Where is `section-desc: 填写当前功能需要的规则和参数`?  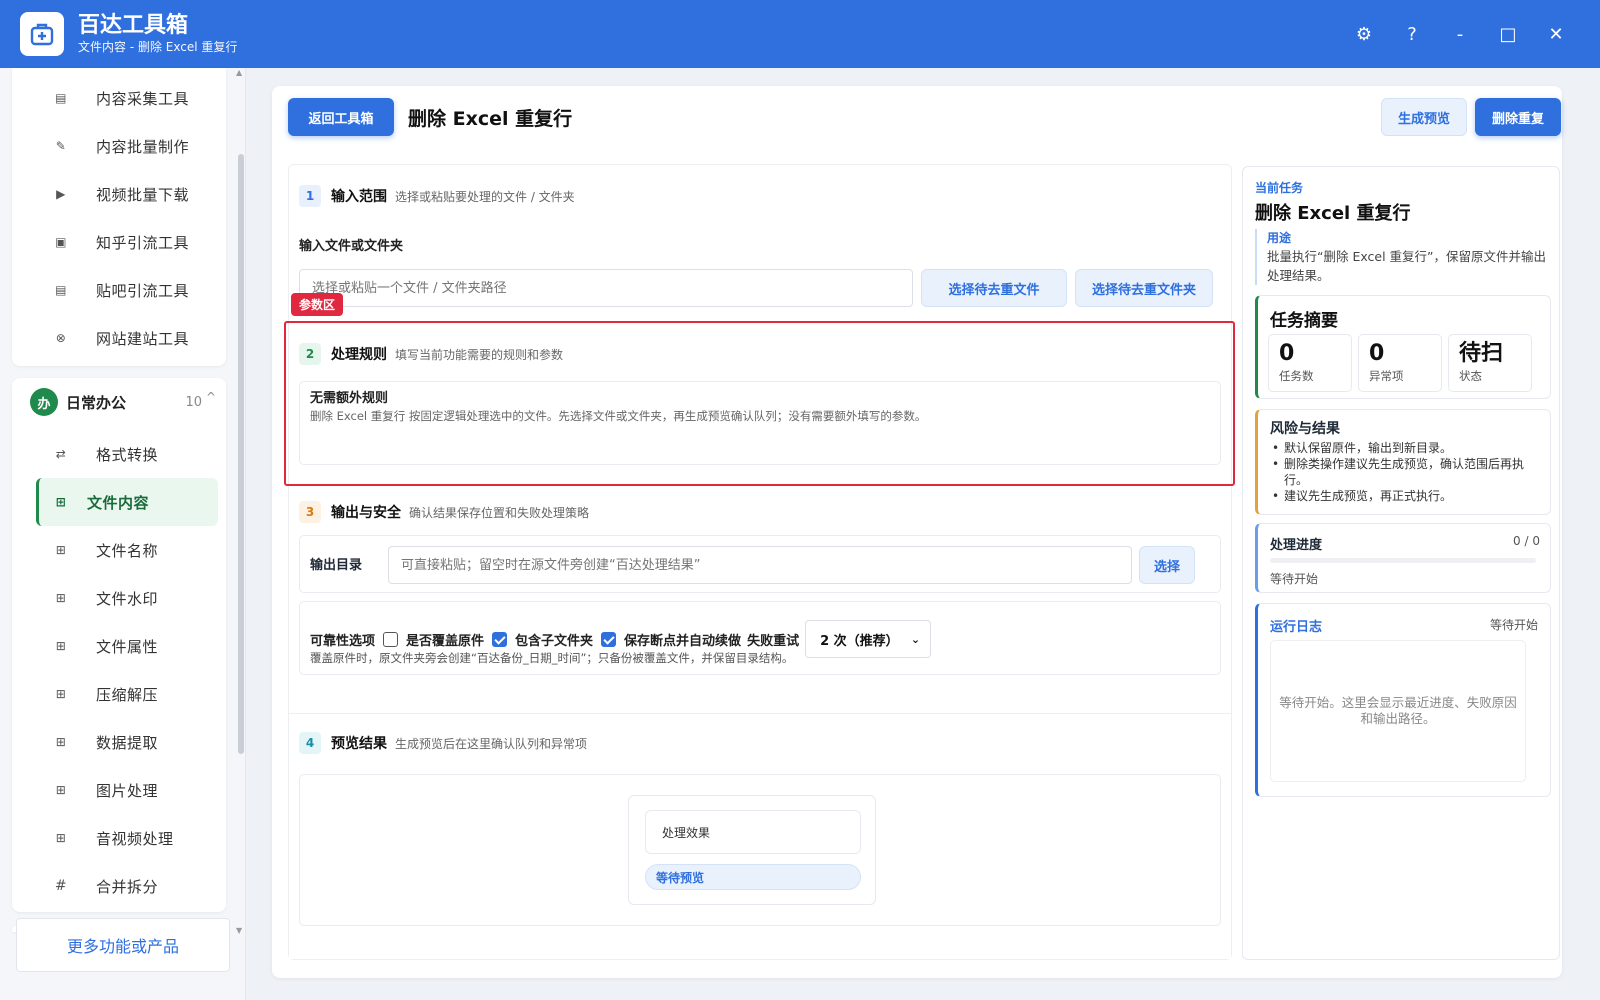
section-desc: 填写当前功能需要的规则和参数 is located at coordinates (479, 354).